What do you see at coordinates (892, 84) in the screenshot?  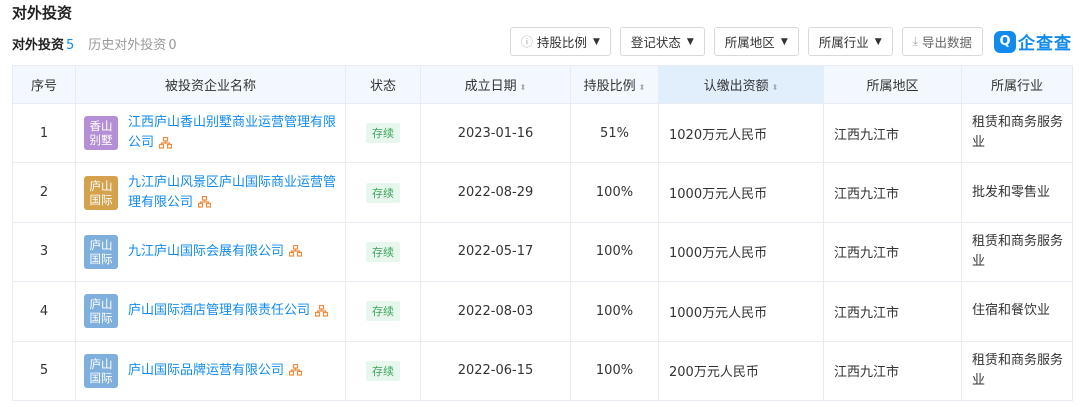 I see `header-region: 所属地区` at bounding box center [892, 84].